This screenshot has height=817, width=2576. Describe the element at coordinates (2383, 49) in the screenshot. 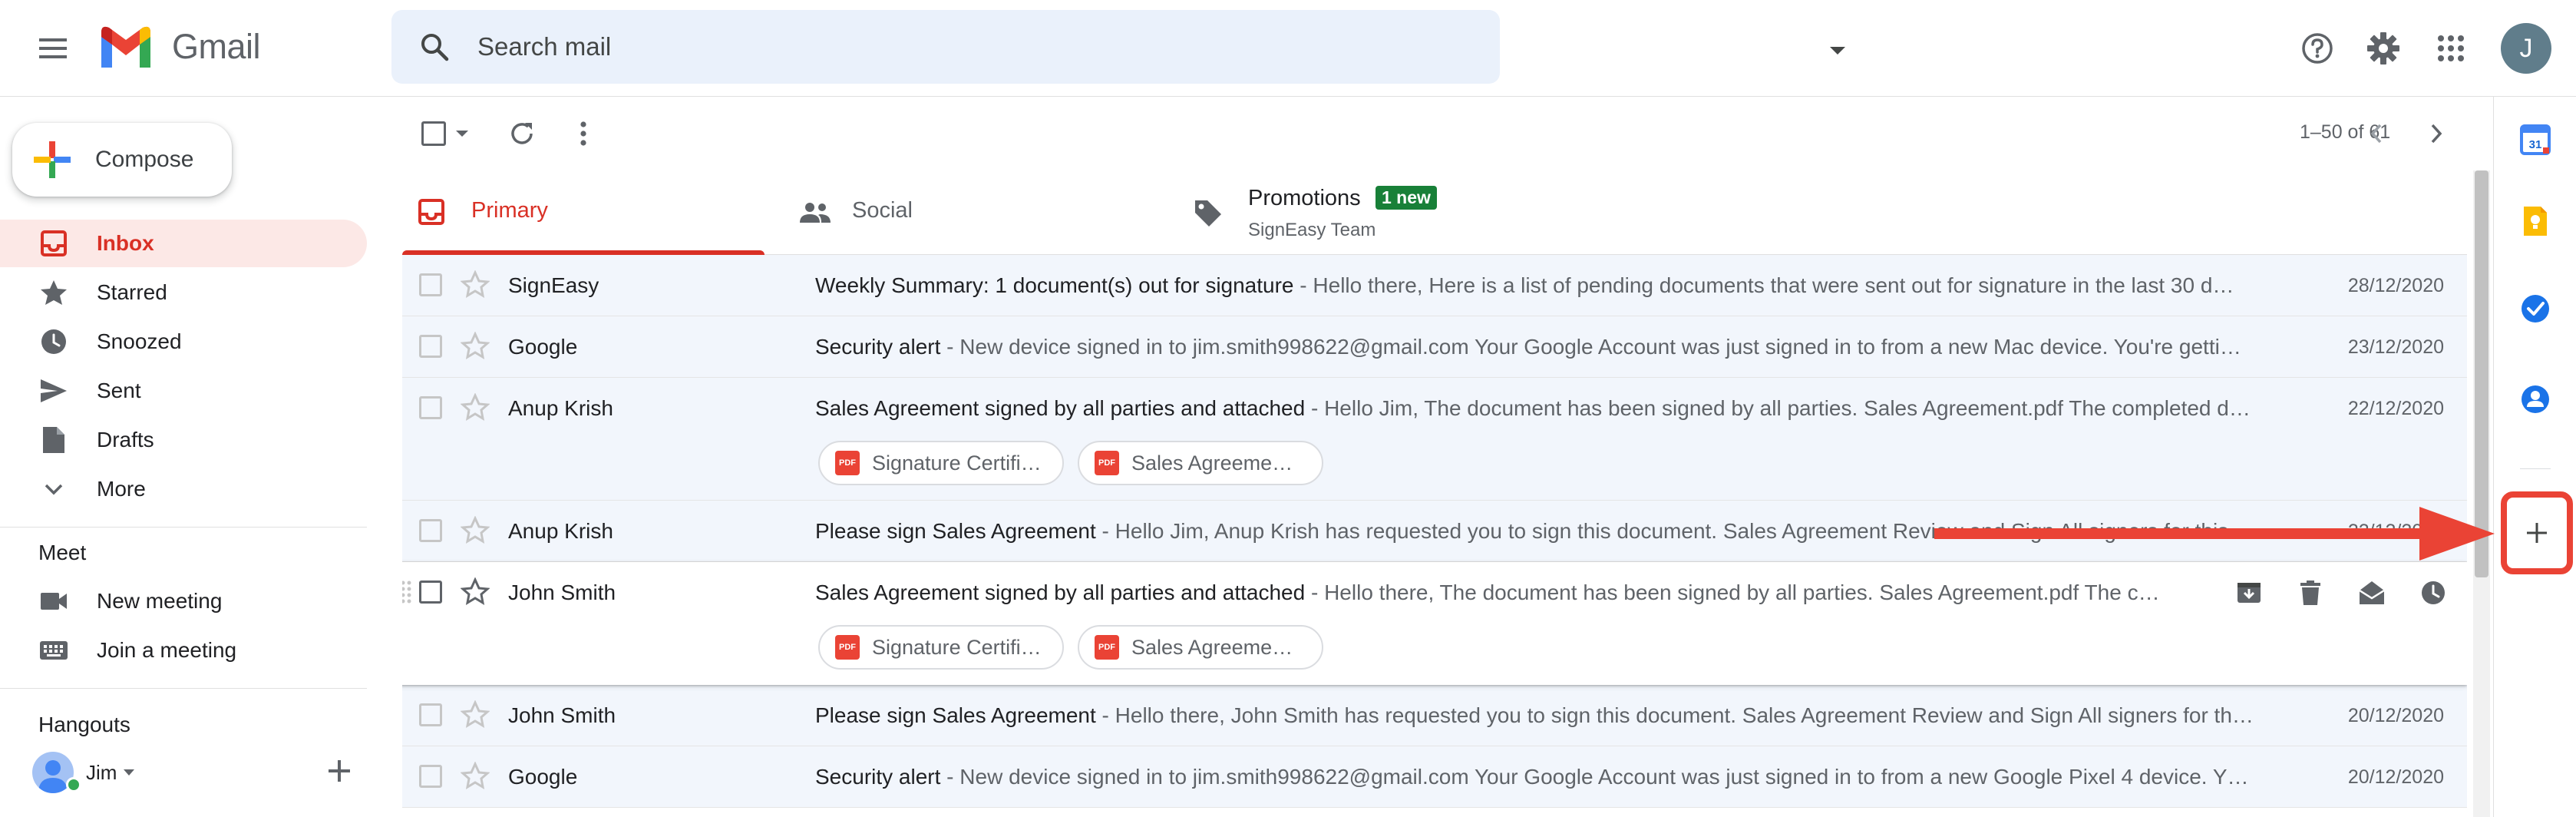

I see `settings-button` at that location.